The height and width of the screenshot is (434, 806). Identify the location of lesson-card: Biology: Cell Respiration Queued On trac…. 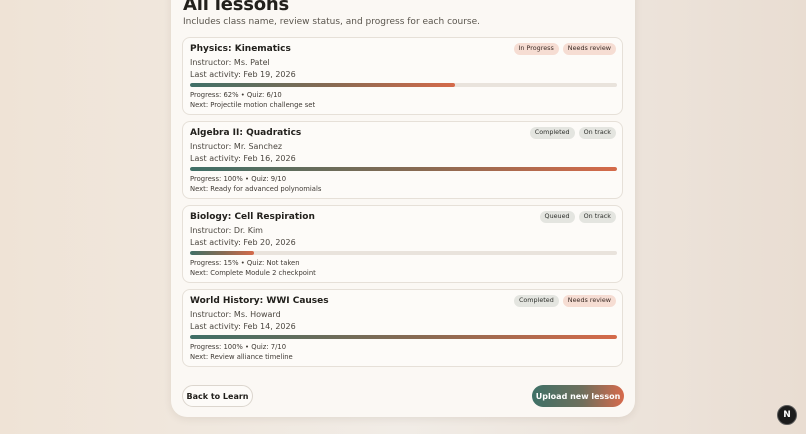
(402, 244).